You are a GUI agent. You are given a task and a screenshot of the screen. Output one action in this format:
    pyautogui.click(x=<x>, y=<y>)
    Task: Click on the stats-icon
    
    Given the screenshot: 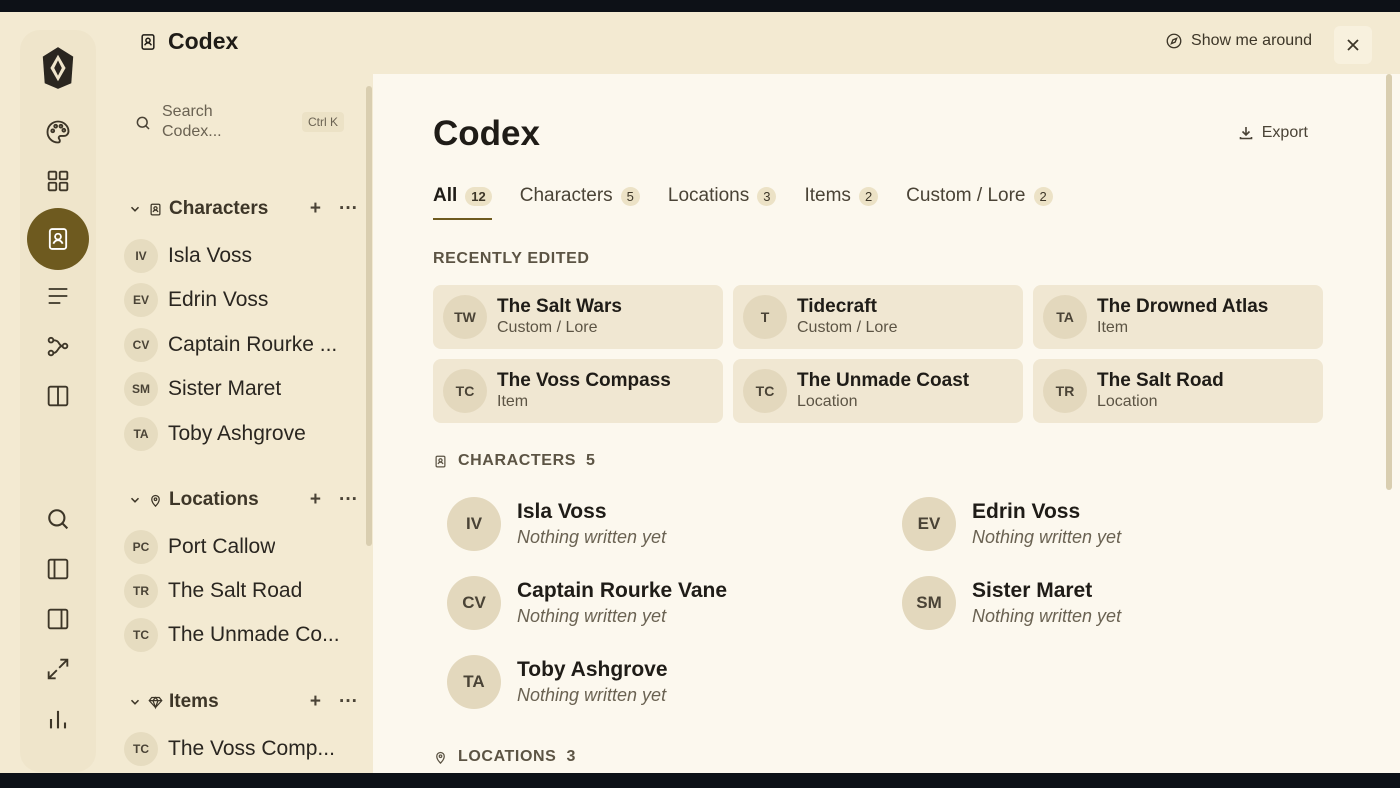 What is the action you would take?
    pyautogui.click(x=58, y=719)
    